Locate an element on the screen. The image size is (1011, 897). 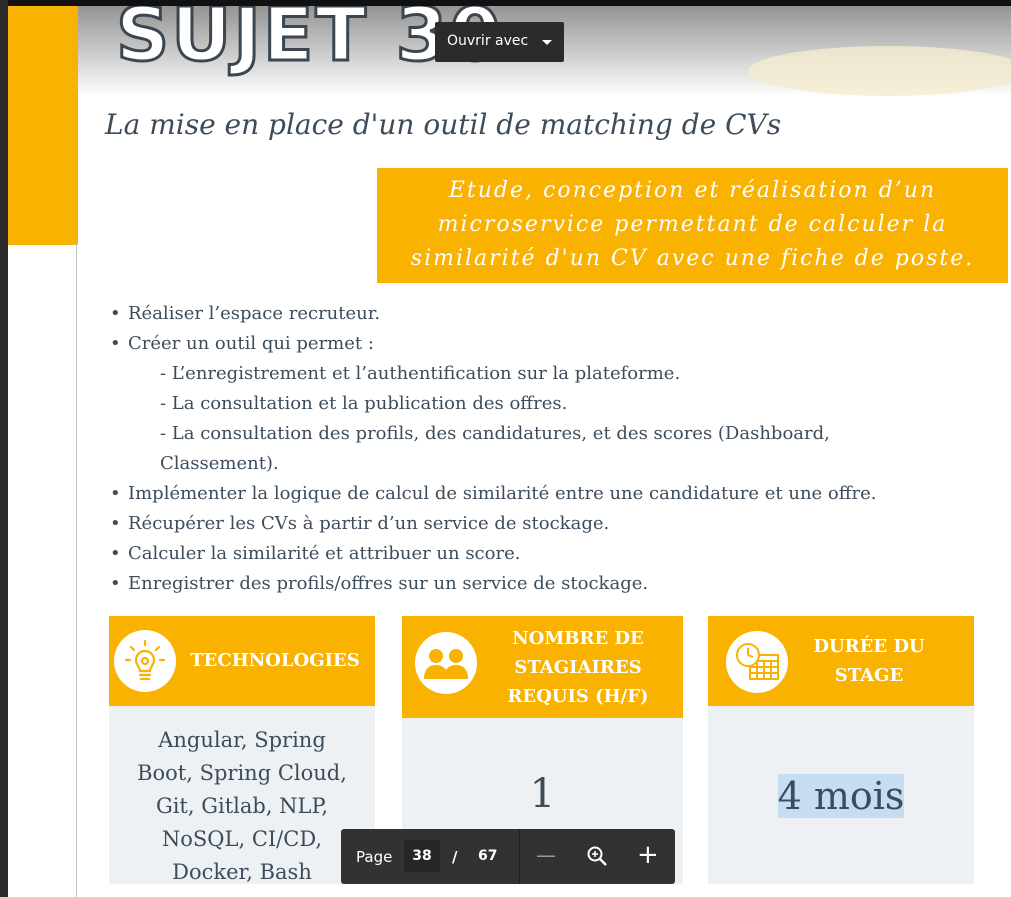
open-with-button: Ouvrir avec is located at coordinates (499, 42).